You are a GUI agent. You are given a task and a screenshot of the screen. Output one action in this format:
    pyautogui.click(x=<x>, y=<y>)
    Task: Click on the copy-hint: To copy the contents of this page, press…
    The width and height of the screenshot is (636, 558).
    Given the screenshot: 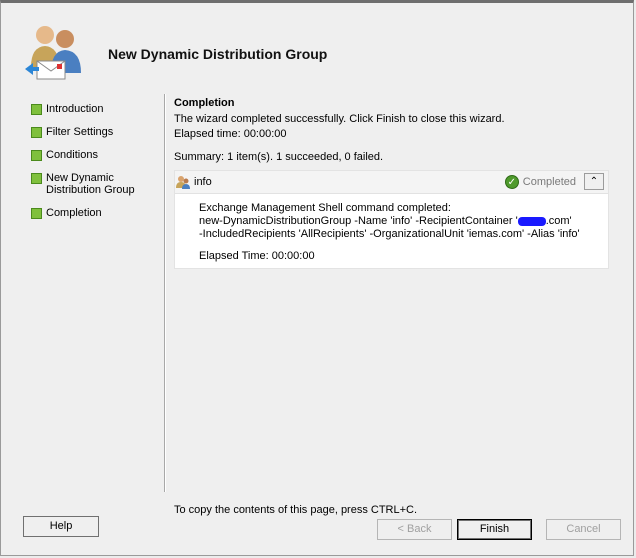 What is the action you would take?
    pyautogui.click(x=296, y=510)
    